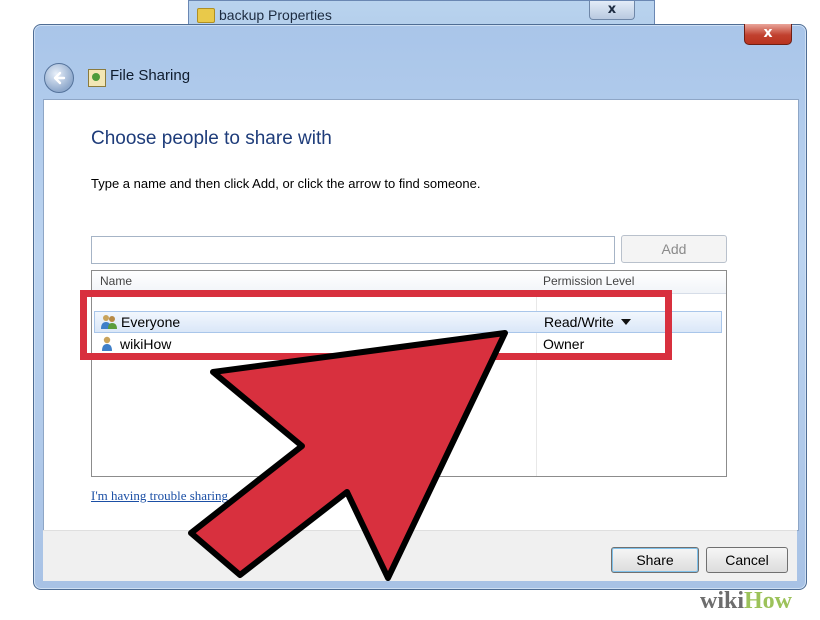 The height and width of the screenshot is (620, 820). Describe the element at coordinates (722, 601) in the screenshot. I see `watermark-wiki: wiki` at that location.